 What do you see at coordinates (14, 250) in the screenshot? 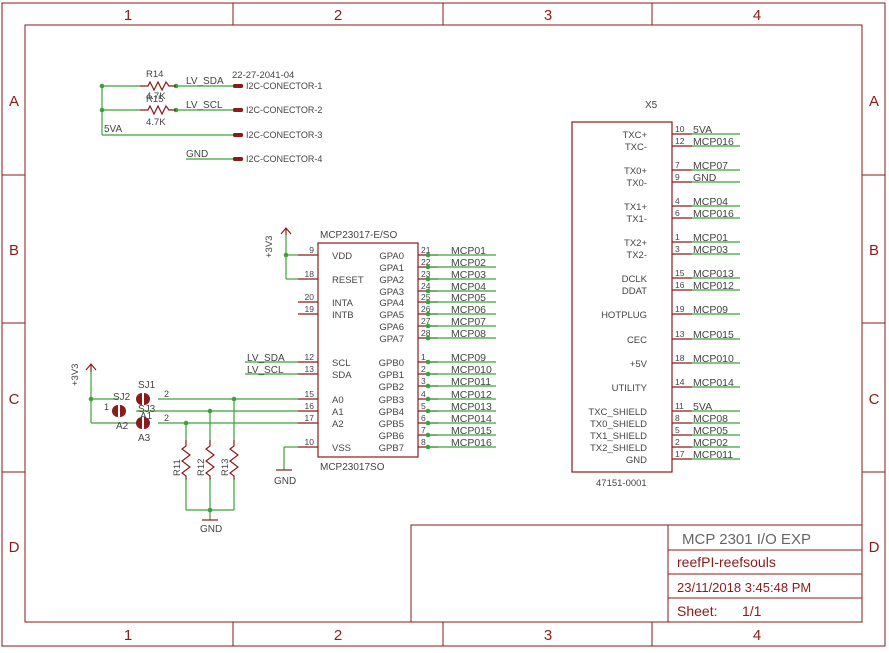
I see `row-label-left-b: B` at bounding box center [14, 250].